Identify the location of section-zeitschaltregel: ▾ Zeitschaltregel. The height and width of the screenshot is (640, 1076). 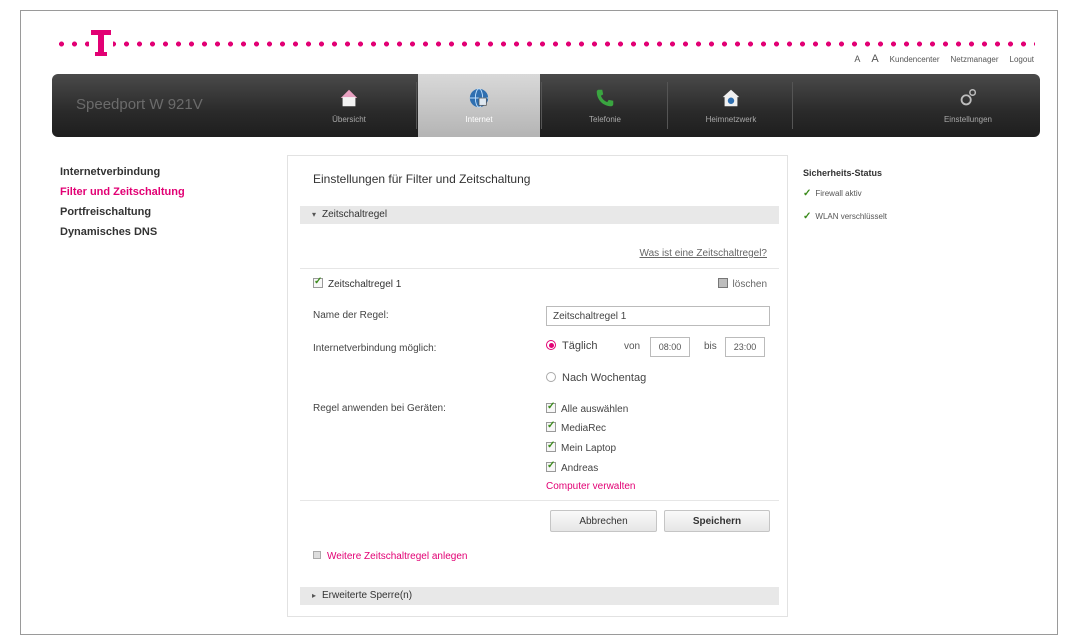
(539, 215).